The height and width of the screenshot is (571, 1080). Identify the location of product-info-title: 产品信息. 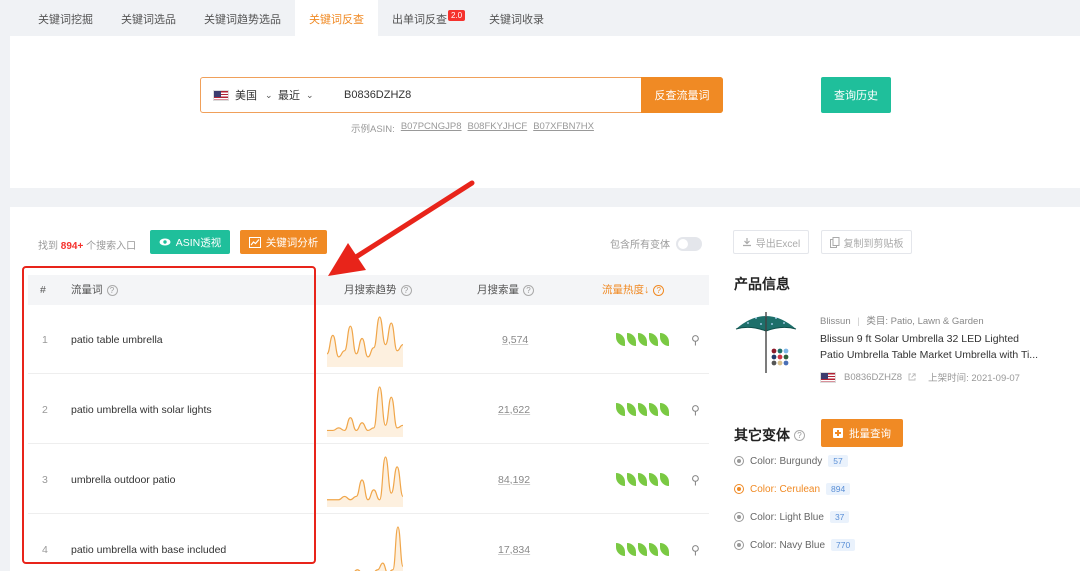
(762, 284).